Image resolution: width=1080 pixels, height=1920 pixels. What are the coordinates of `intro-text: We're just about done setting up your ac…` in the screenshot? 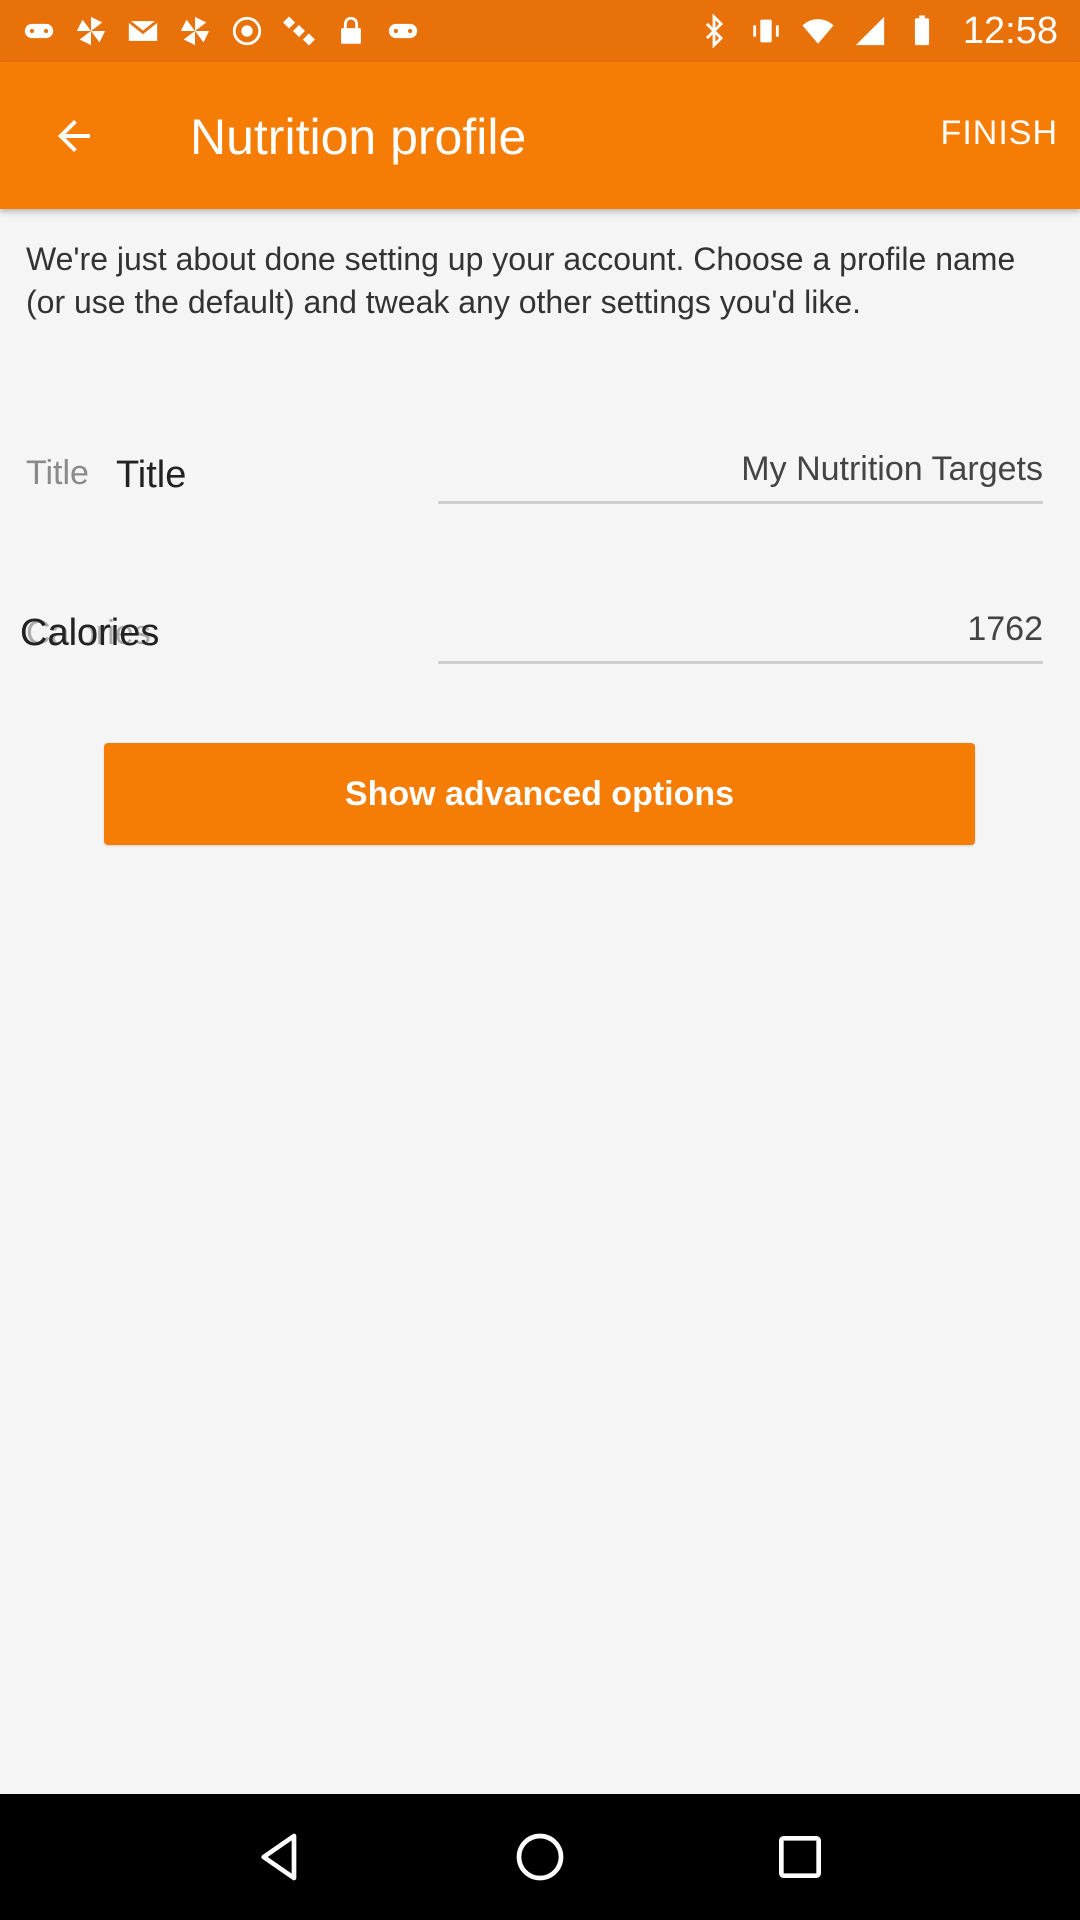 It's located at (521, 280).